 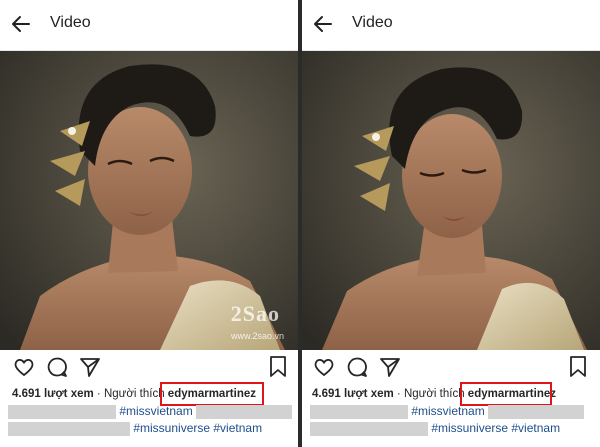 I want to click on watermark-logo: 2Sao, so click(x=255, y=313).